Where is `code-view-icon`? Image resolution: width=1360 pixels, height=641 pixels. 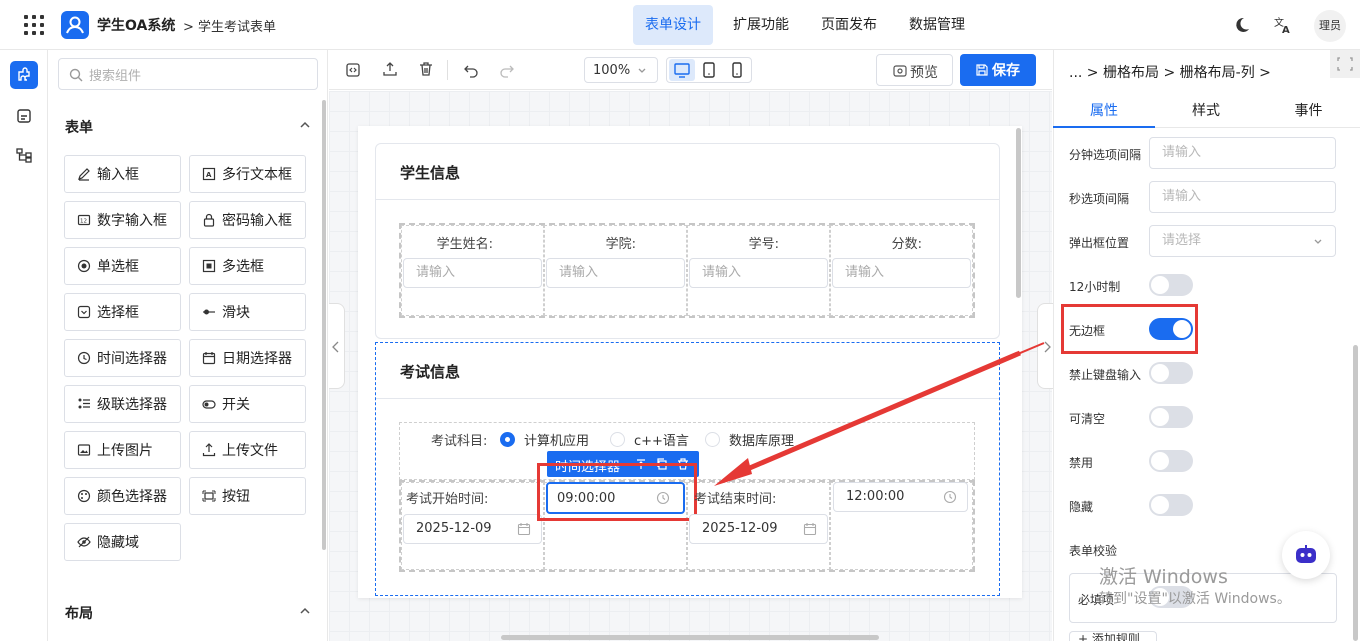 code-view-icon is located at coordinates (353, 70).